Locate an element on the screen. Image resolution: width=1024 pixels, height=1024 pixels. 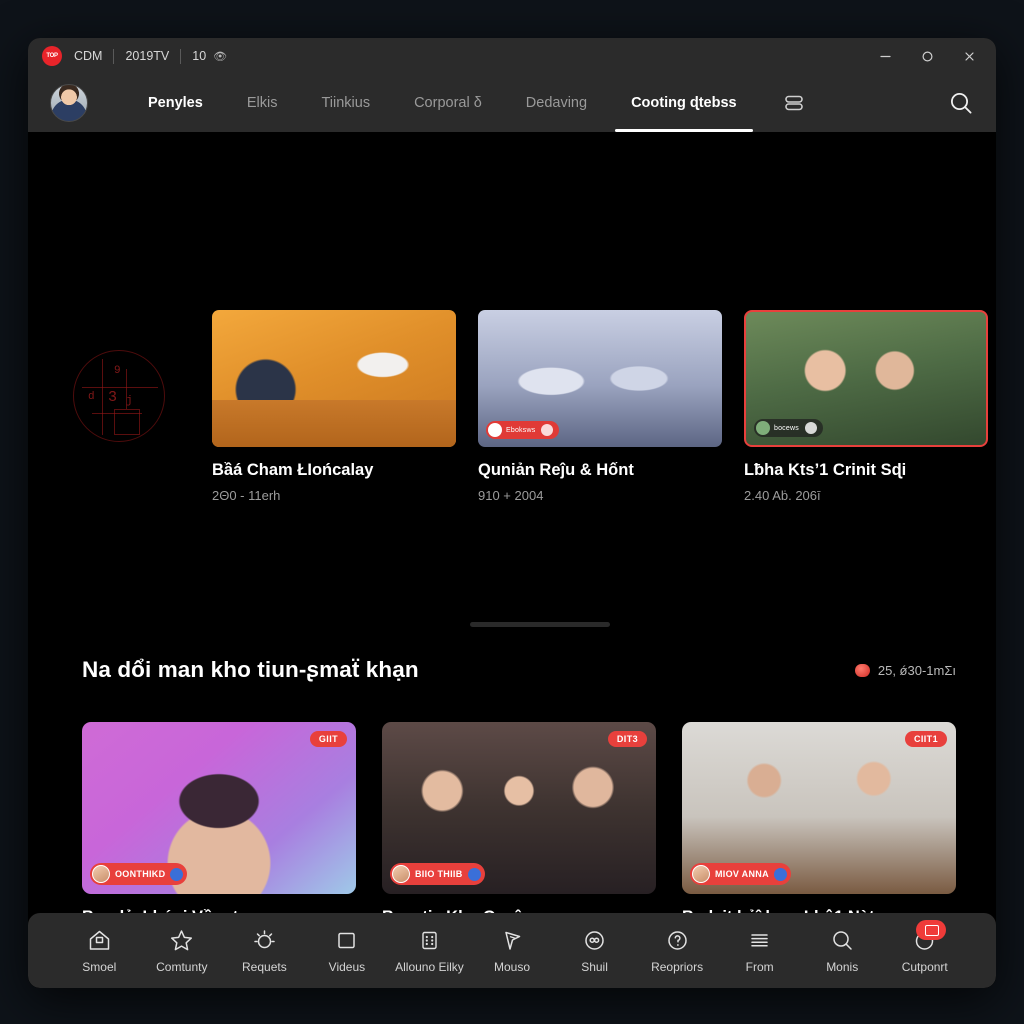
hero-subtitle-1: 910 + 2004 is located at coordinates (511, 495).